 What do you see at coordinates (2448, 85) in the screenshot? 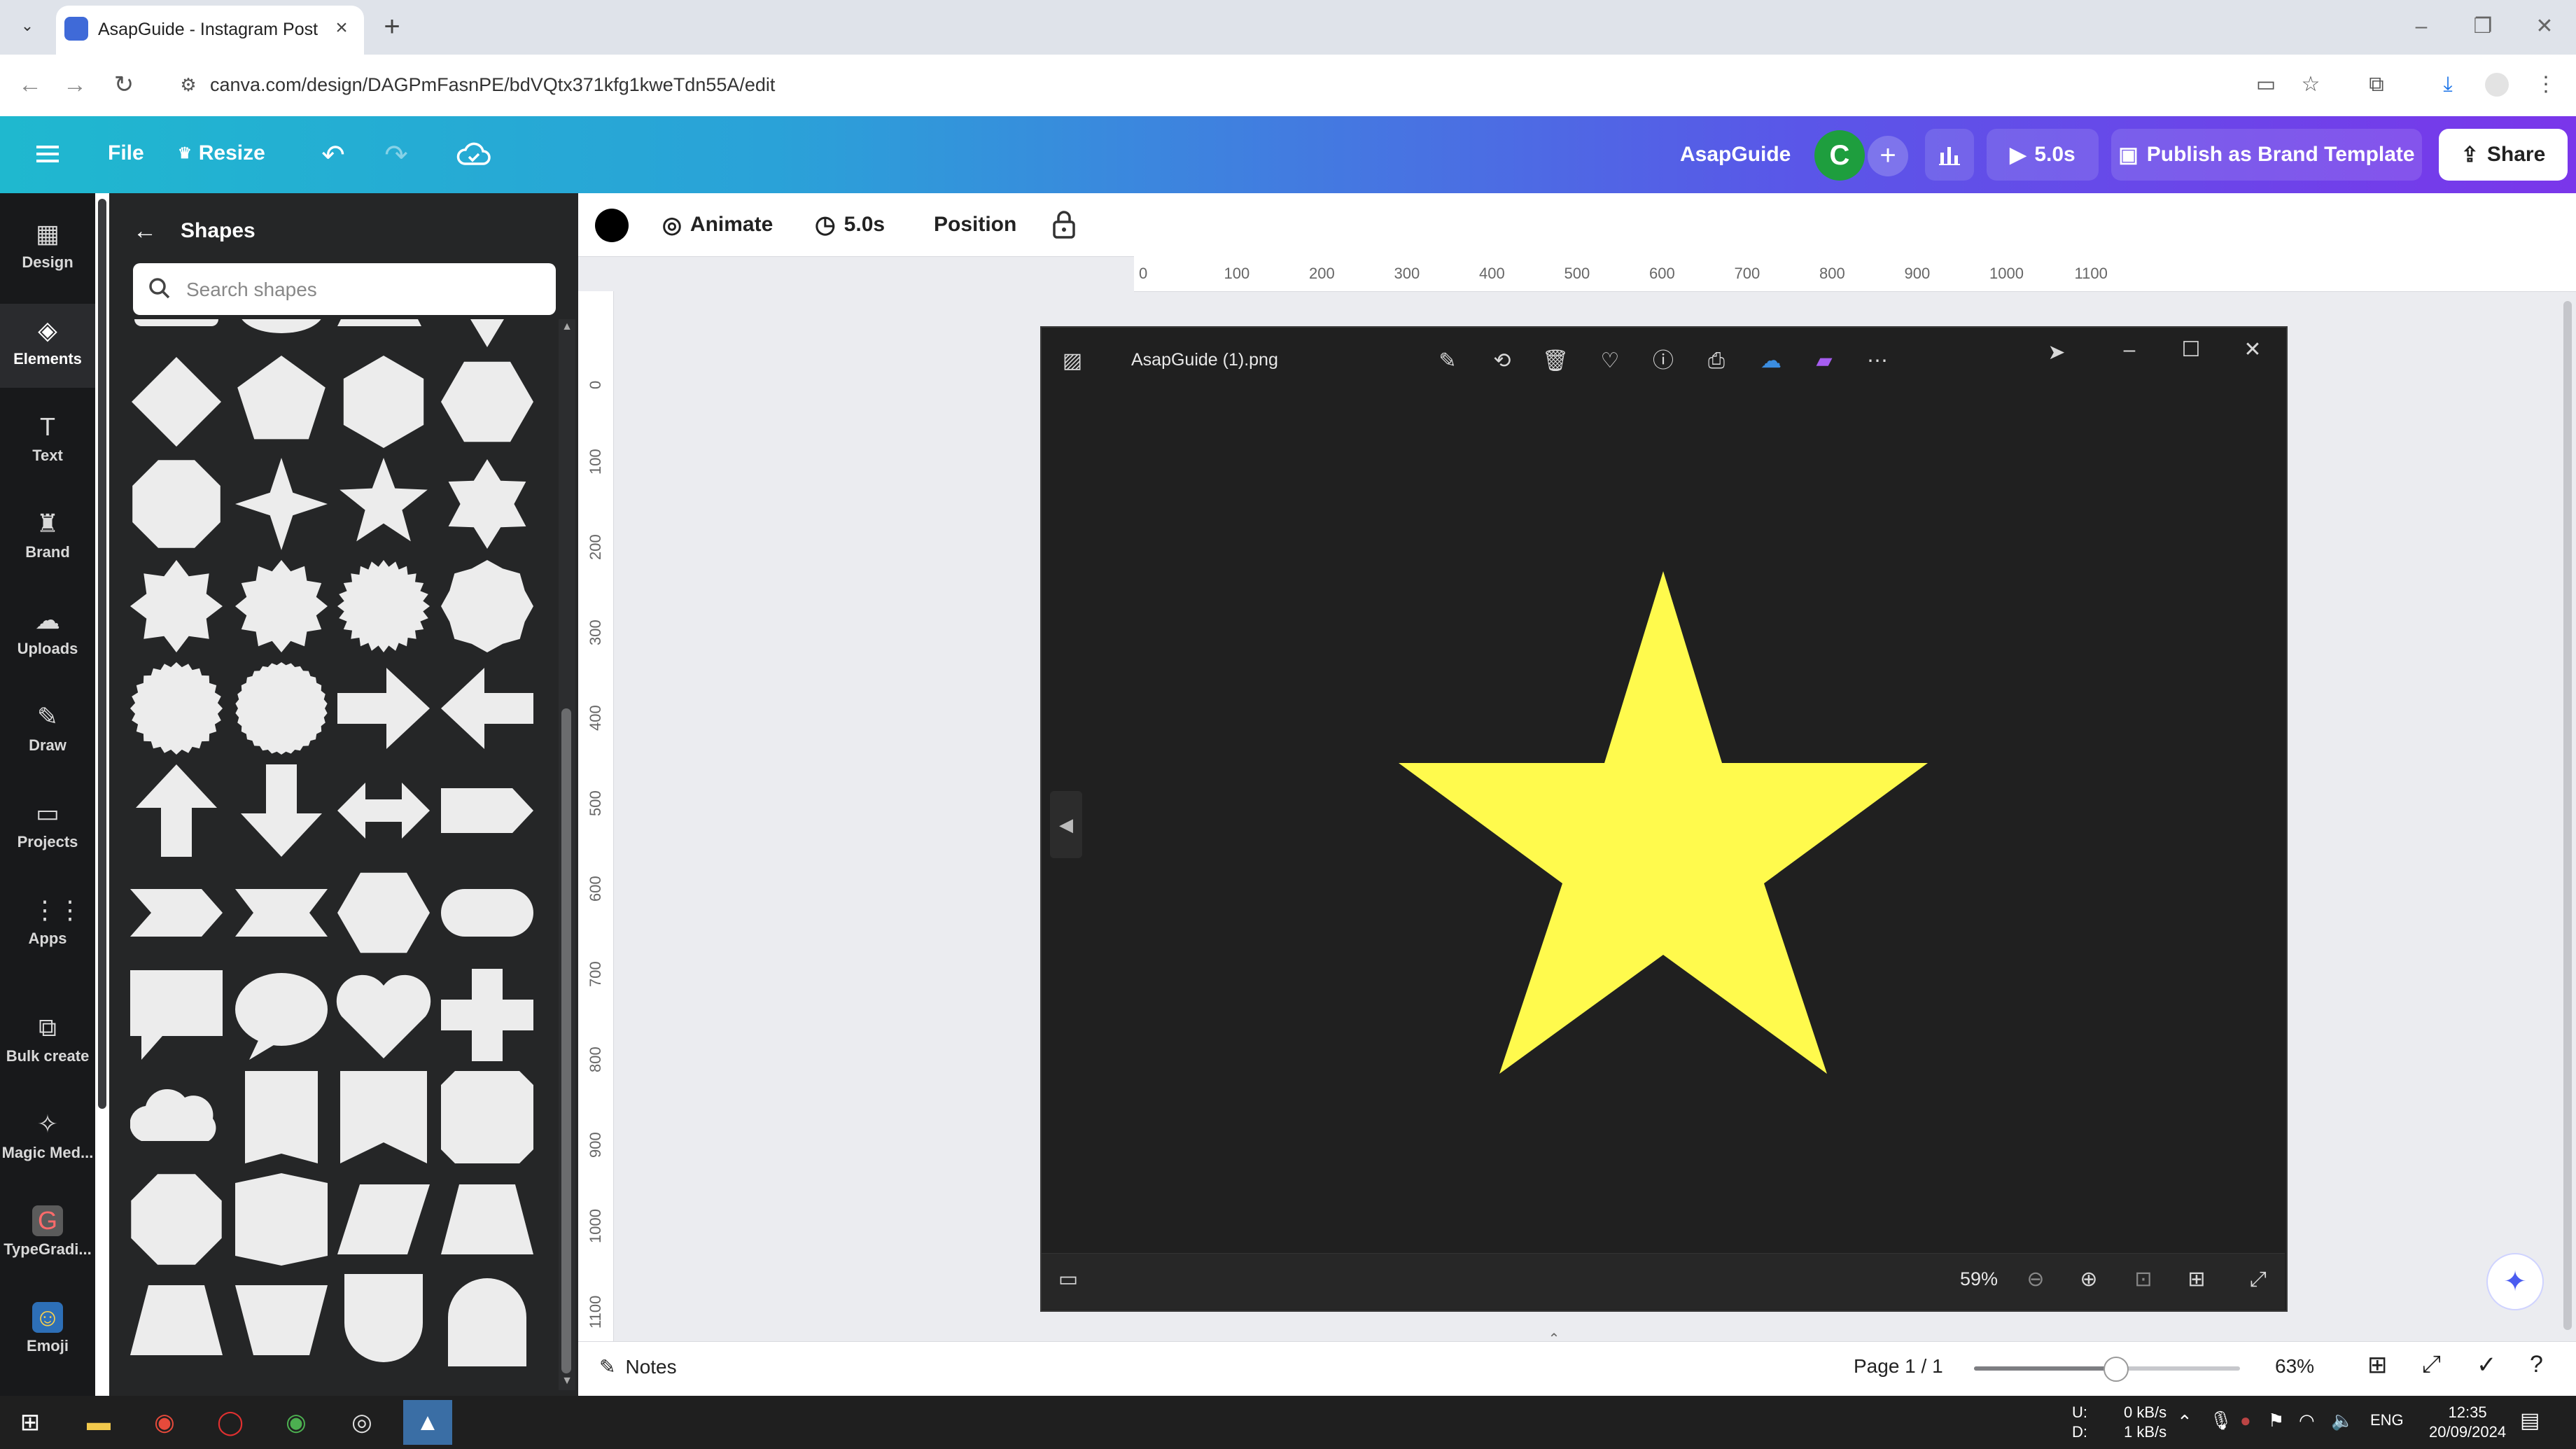
I see `download-icon: ⤓` at bounding box center [2448, 85].